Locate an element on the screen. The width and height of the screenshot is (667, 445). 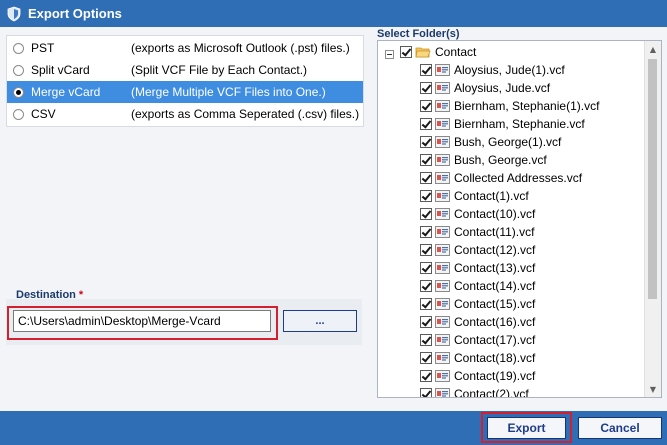
app-shield-icon is located at coordinates (14, 13).